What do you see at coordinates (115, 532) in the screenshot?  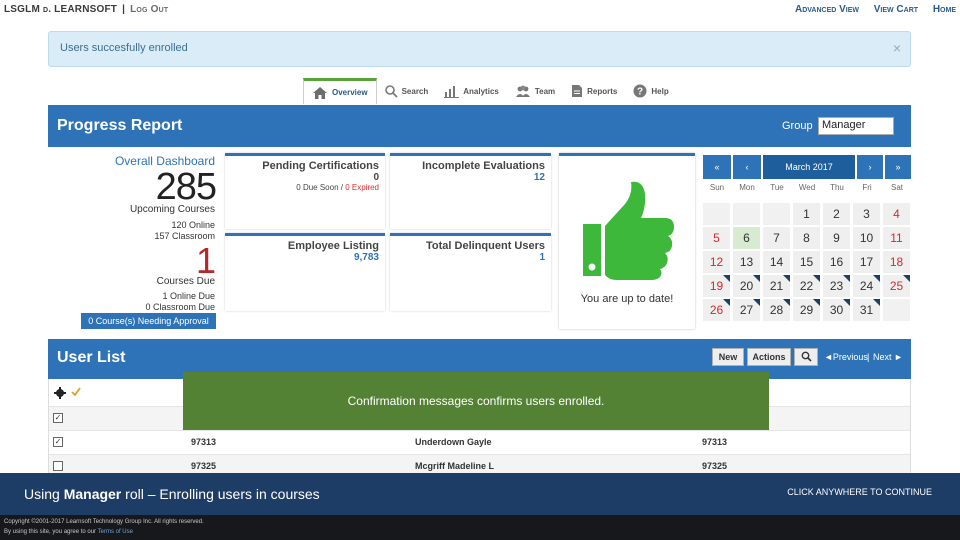 I see `terms-link: Terms of Use` at bounding box center [115, 532].